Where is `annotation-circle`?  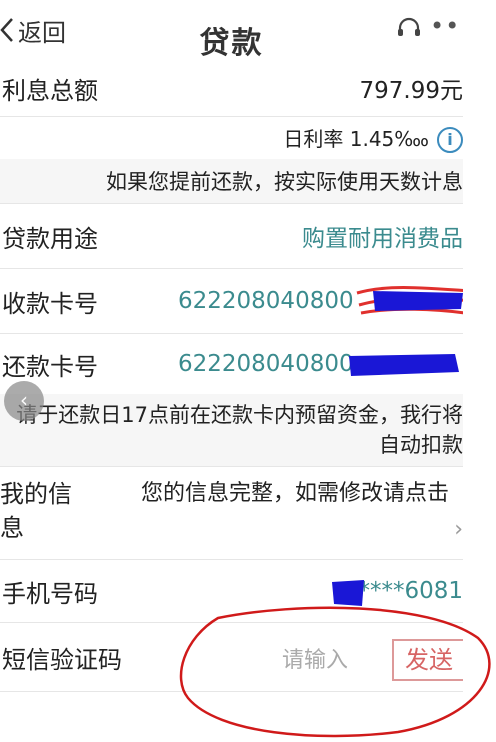 annotation-circle is located at coordinates (335, 672).